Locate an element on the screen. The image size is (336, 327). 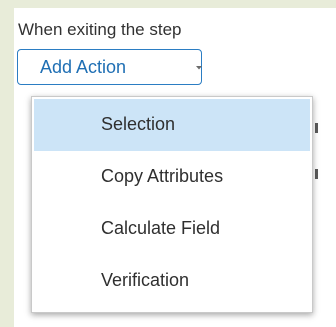
menu-item-calculate-field: Calculate Field is located at coordinates (172, 229).